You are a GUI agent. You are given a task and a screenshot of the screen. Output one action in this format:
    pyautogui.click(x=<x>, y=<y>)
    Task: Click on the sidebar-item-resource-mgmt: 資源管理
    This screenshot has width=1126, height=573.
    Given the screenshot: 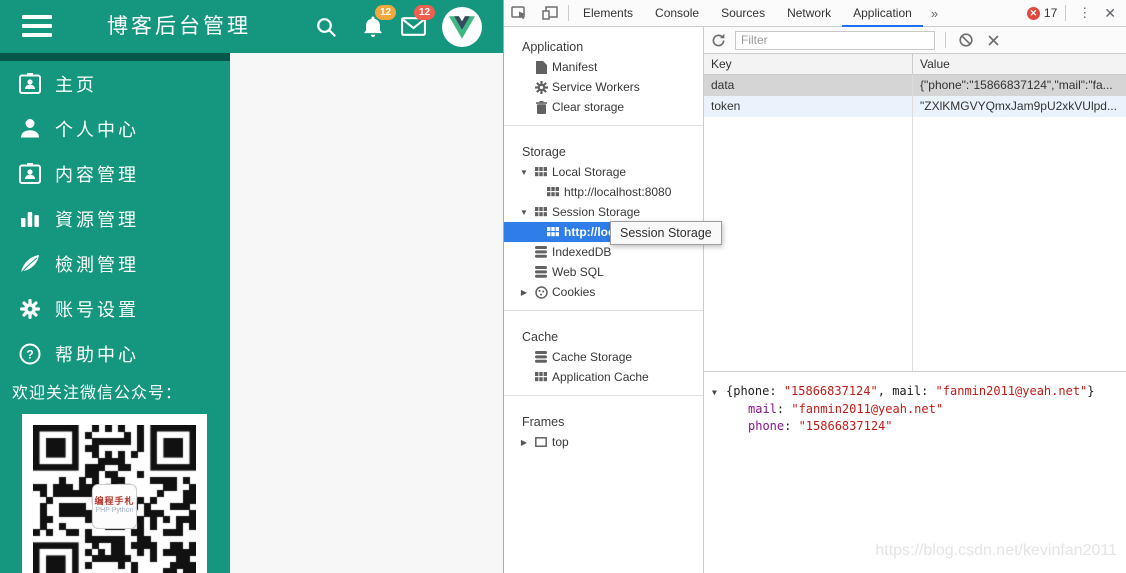 What is the action you would take?
    pyautogui.click(x=115, y=218)
    